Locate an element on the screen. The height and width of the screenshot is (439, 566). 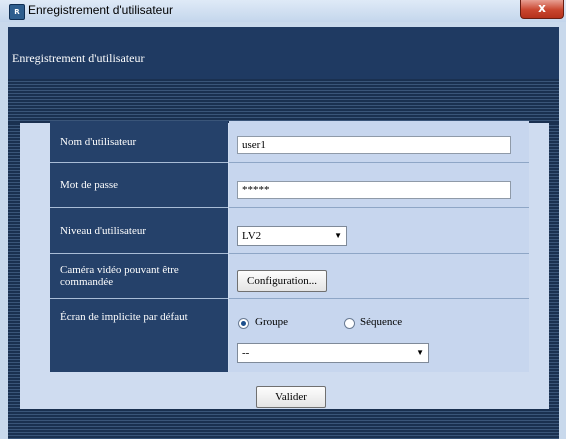
close-button: x is located at coordinates (542, 9).